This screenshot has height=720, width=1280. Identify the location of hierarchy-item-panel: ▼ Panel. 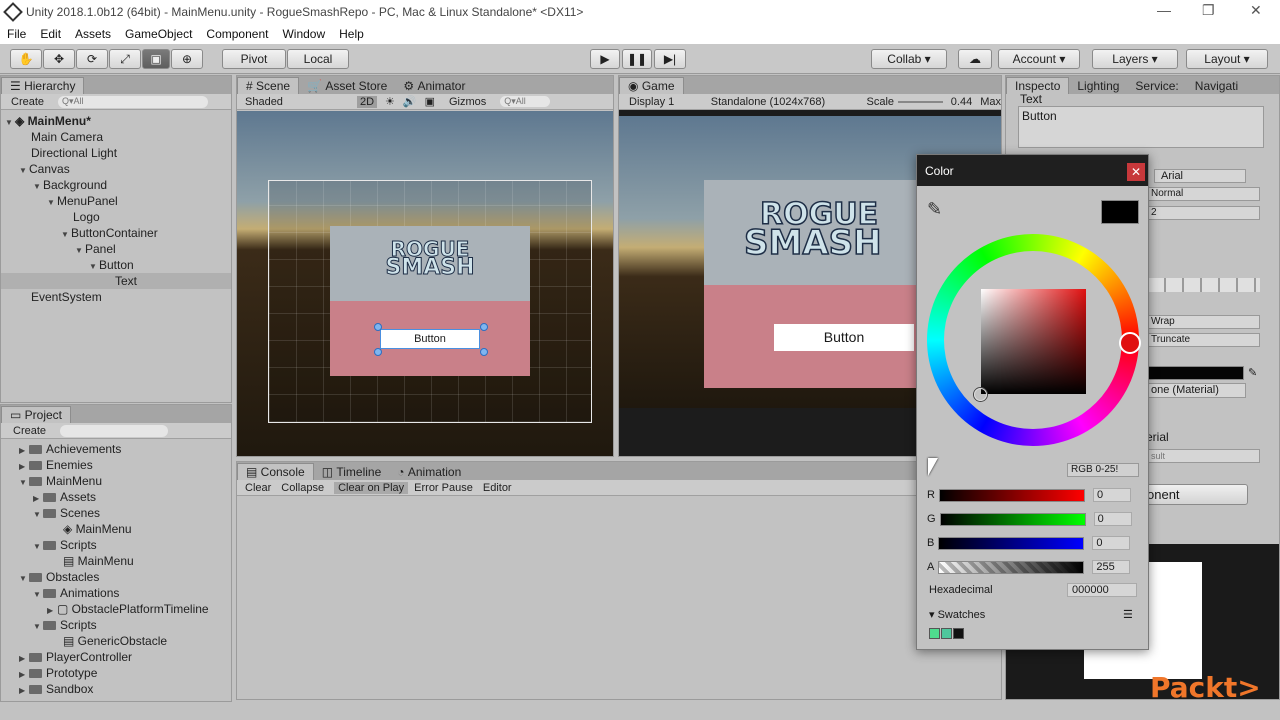
(116, 249).